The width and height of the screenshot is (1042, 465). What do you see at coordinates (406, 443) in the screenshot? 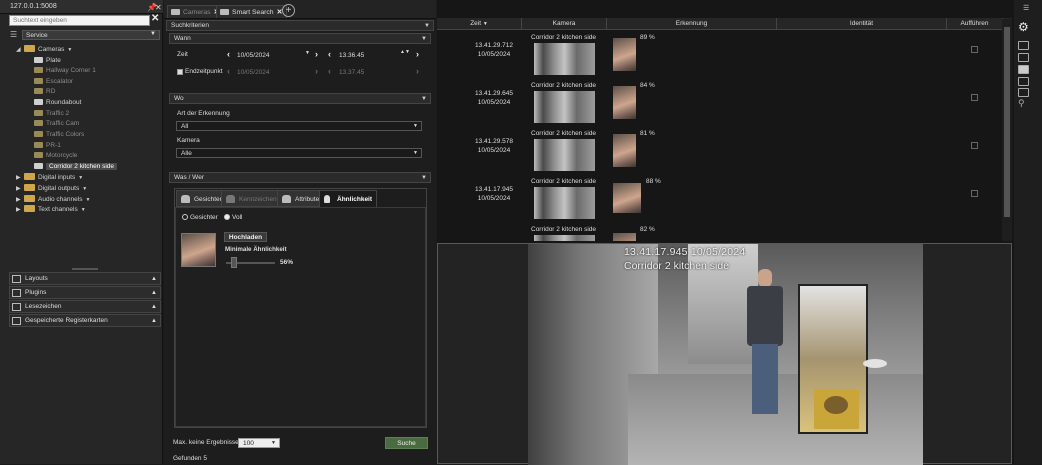
I see `search-button: Suche` at bounding box center [406, 443].